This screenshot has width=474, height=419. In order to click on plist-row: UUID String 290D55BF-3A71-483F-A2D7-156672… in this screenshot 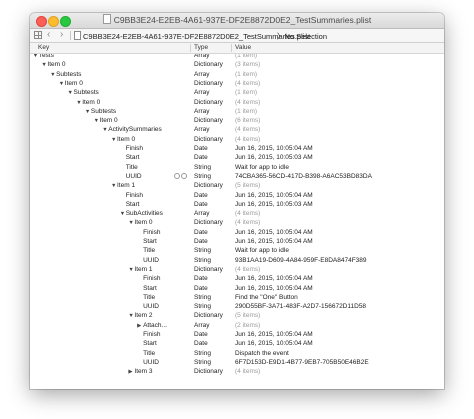, I will do `click(237, 306)`.